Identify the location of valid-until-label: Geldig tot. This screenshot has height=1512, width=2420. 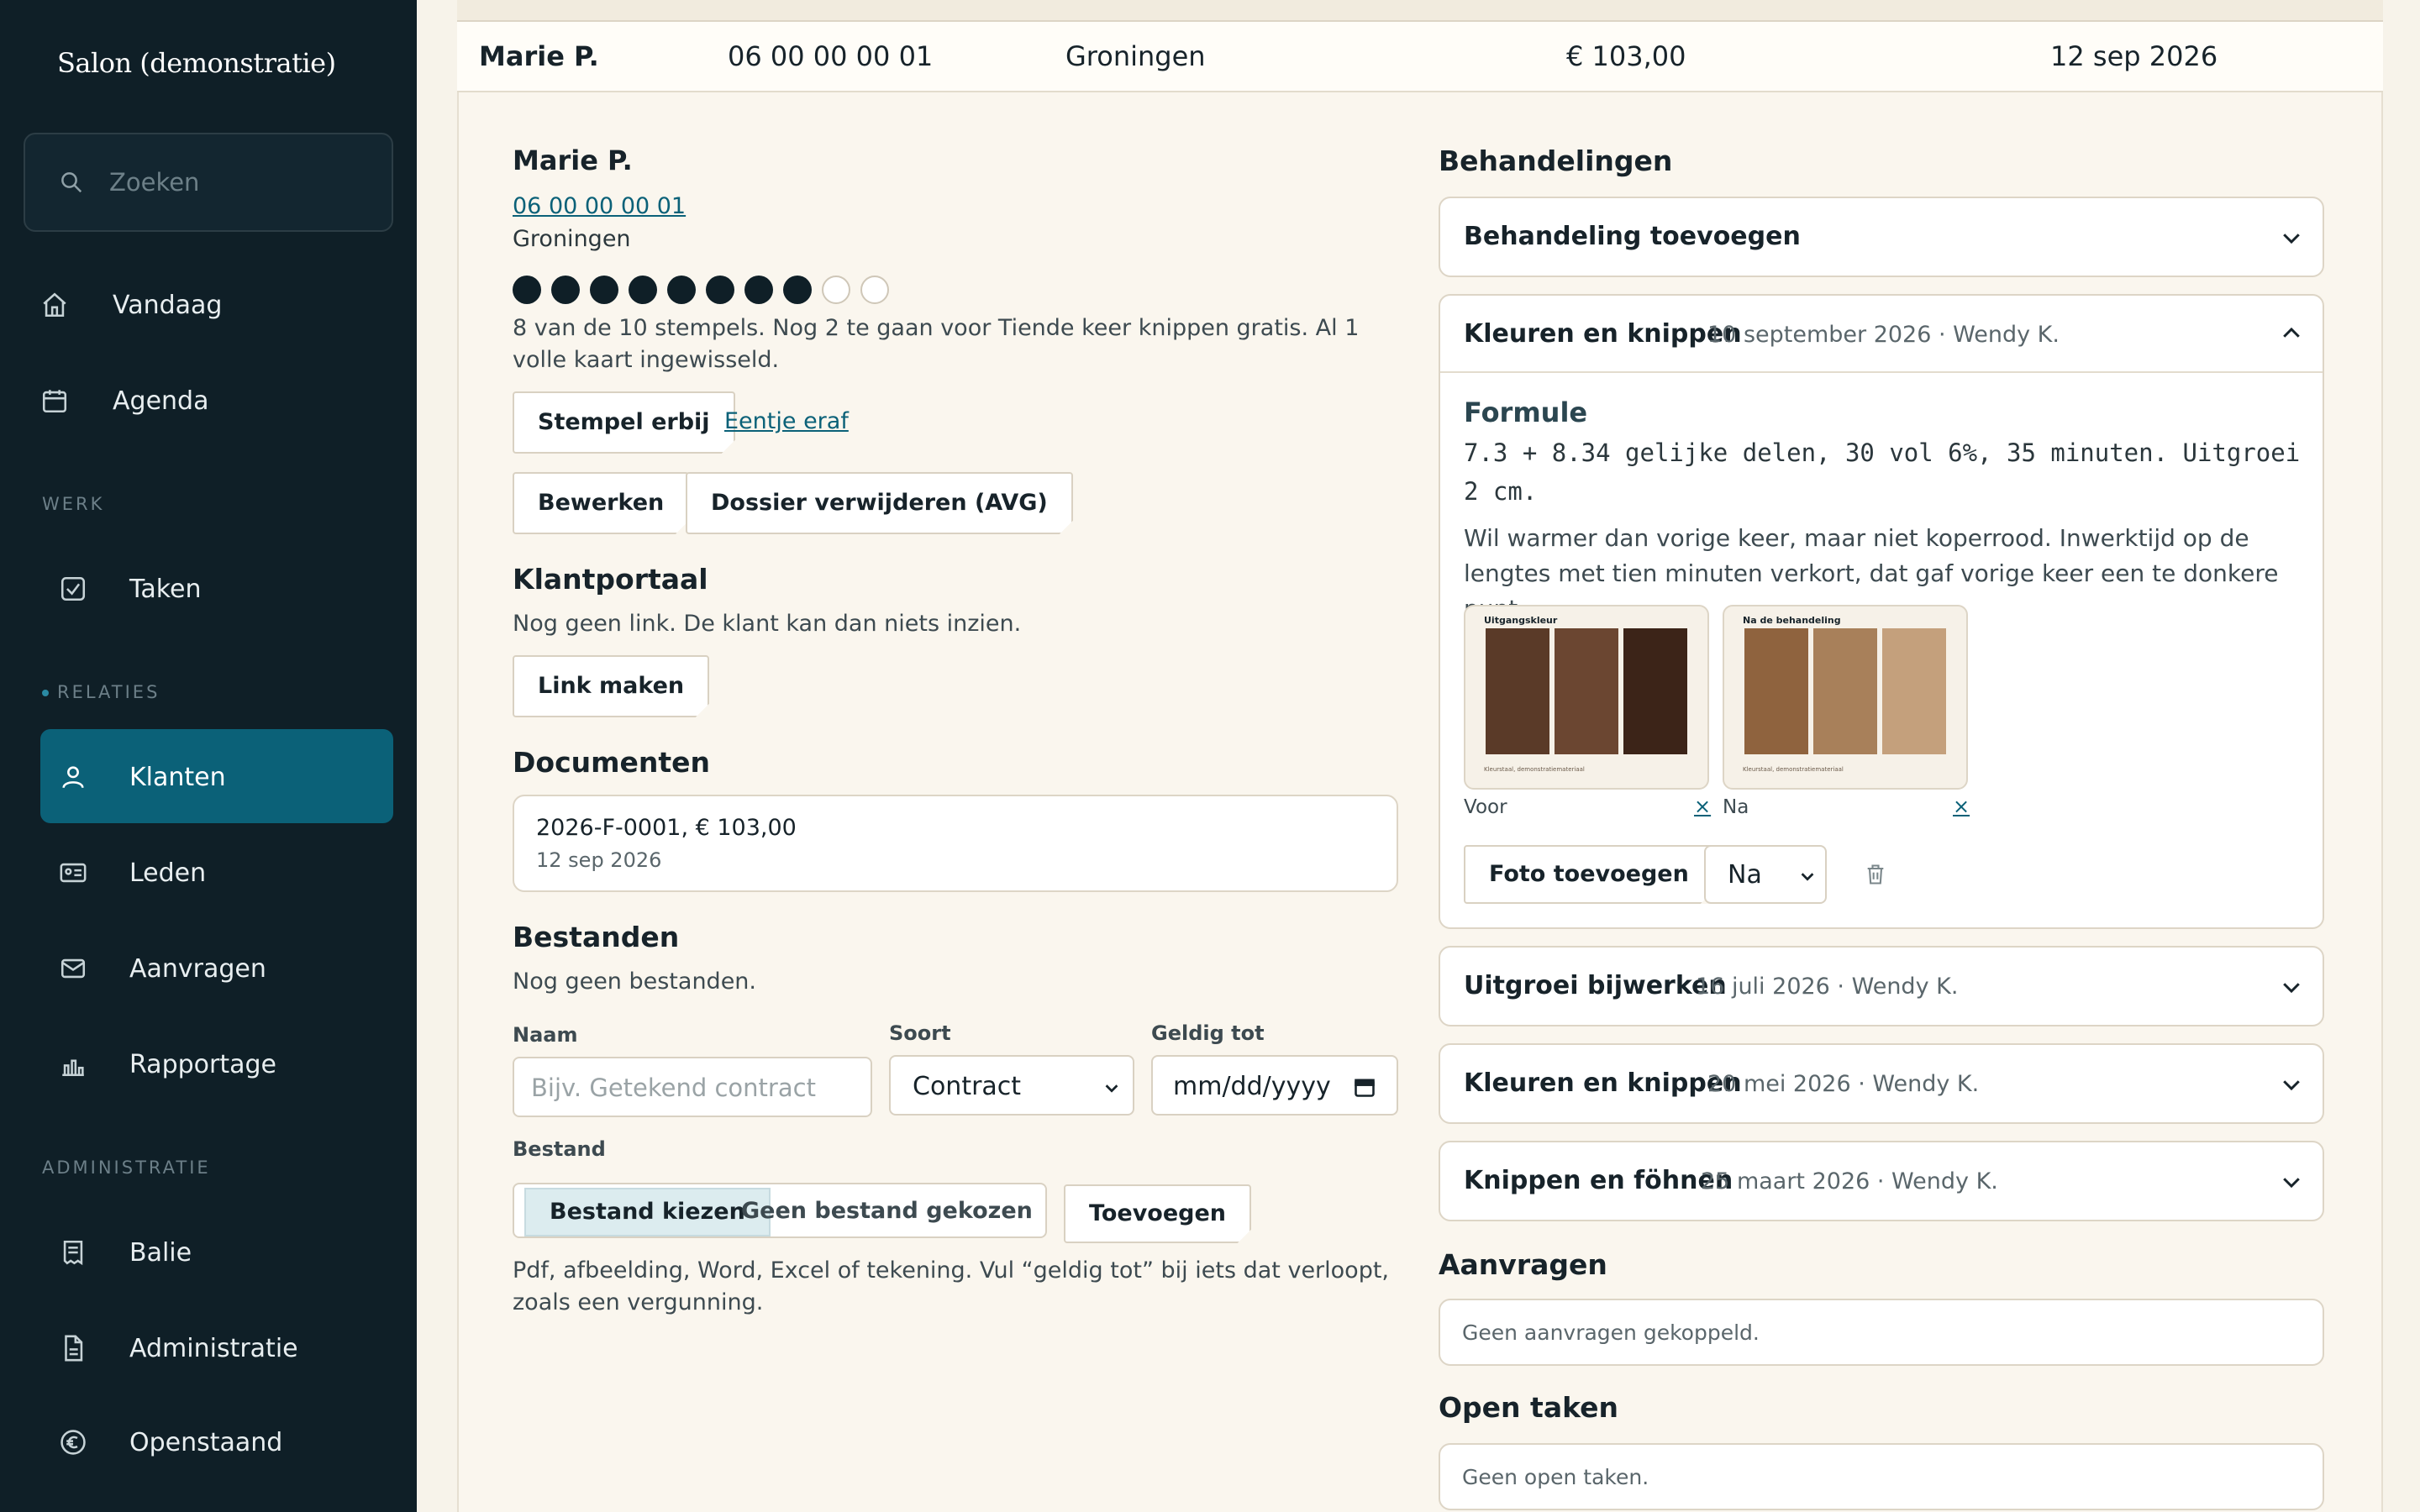
(1208, 1033).